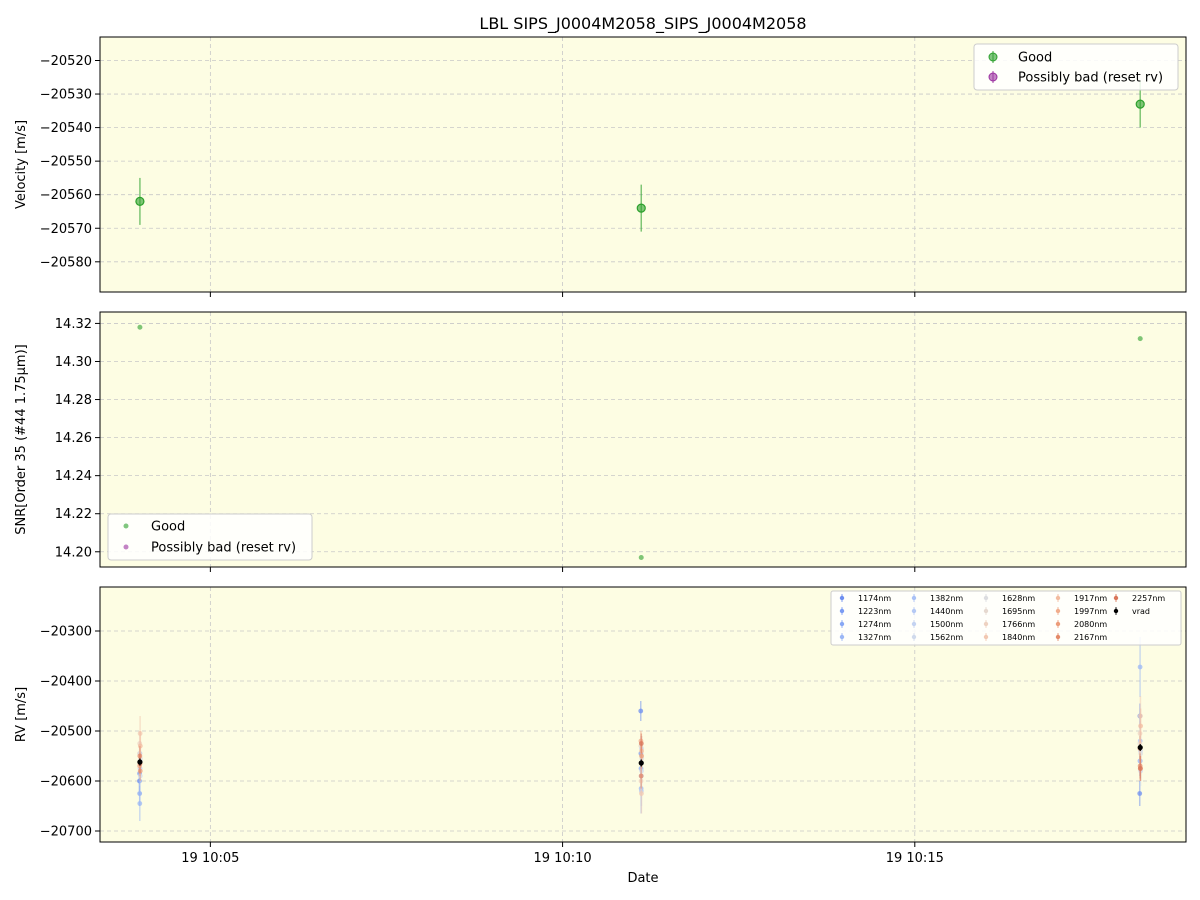 The image size is (1200, 900). I want to click on y-tick-label: 14.22, so click(73, 514).